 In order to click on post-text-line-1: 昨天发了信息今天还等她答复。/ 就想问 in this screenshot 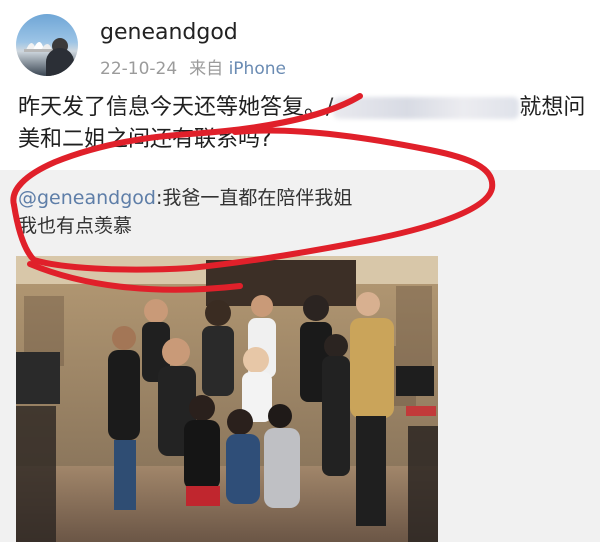, I will do `click(303, 108)`.